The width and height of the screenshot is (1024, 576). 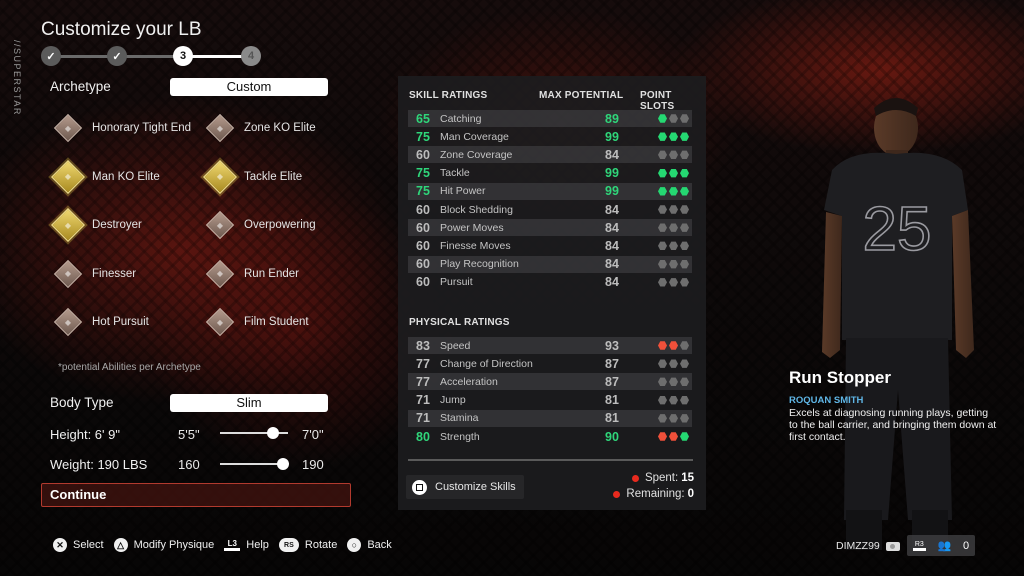 What do you see at coordinates (655, 494) in the screenshot?
I see `remaining-label: Remaining:` at bounding box center [655, 494].